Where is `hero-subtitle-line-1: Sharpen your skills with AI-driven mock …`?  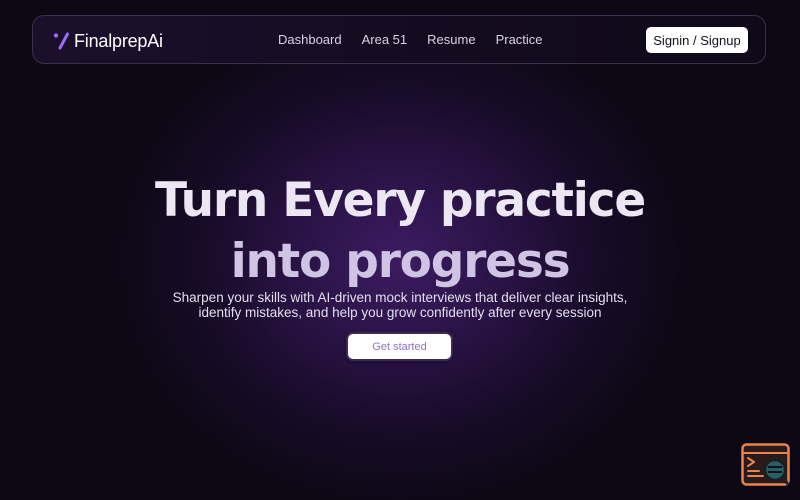
hero-subtitle-line-1: Sharpen your skills with AI-driven mock … is located at coordinates (400, 297).